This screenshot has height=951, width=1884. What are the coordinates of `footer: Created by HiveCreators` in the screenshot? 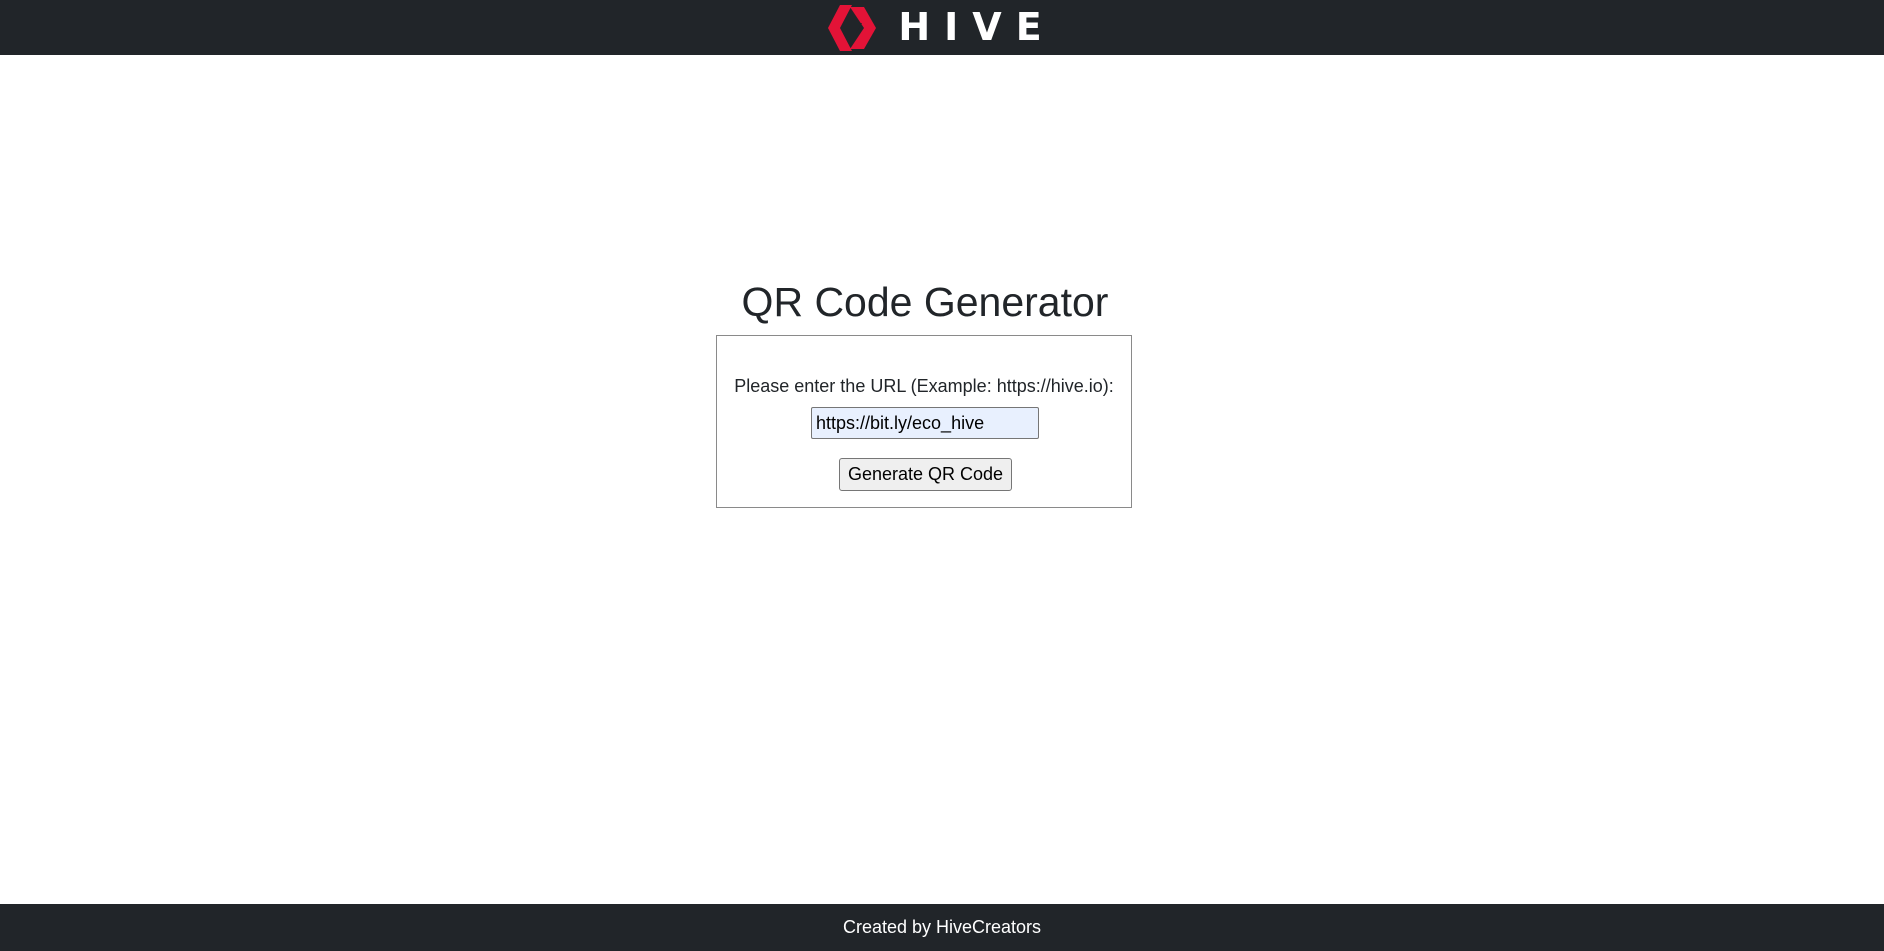 It's located at (942, 927).